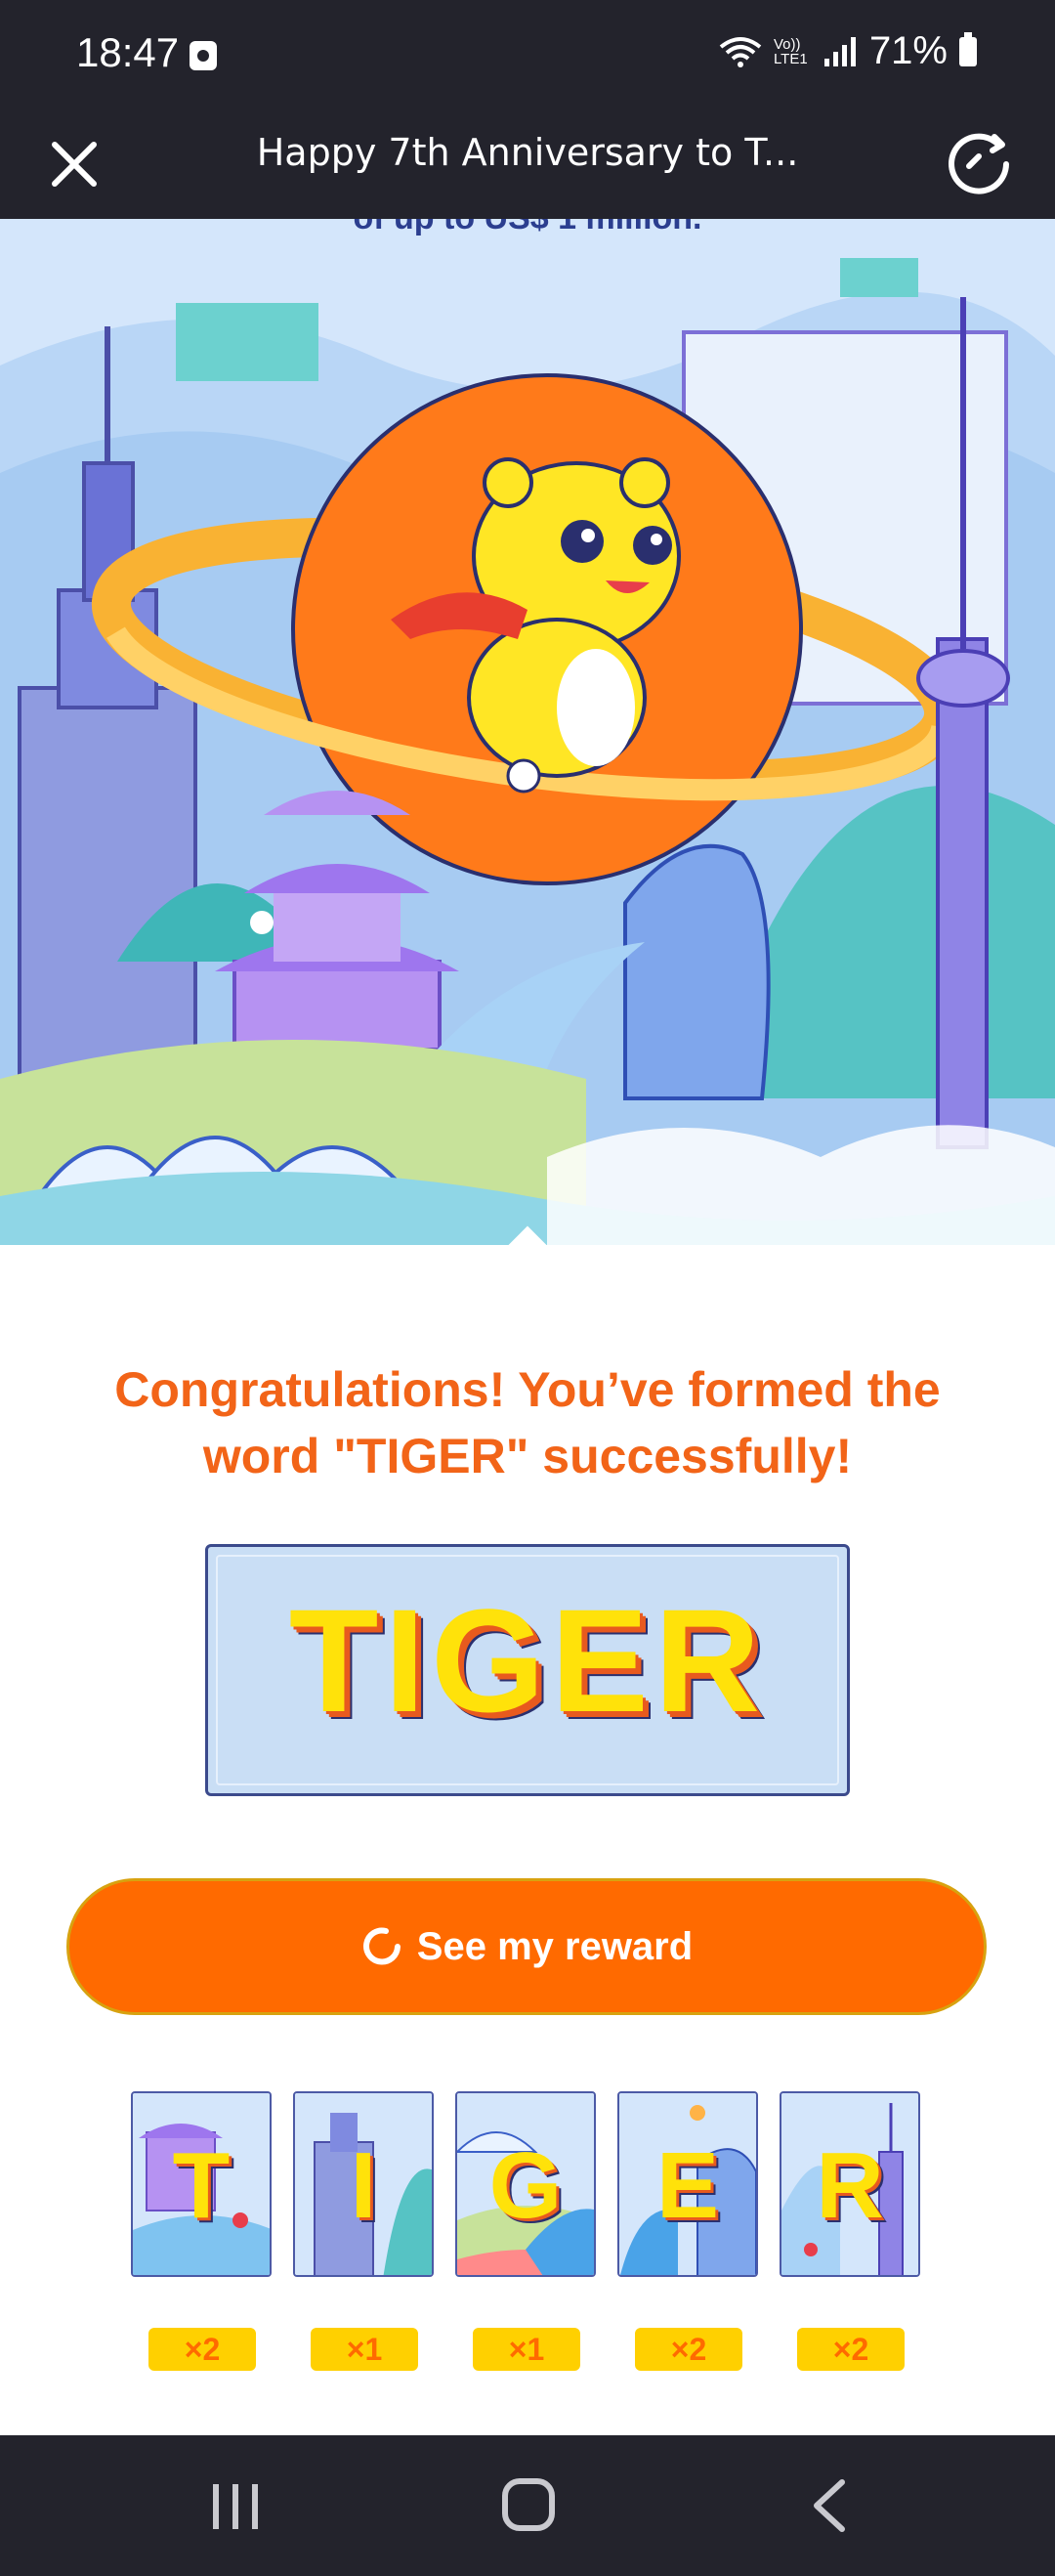  I want to click on card-letter: I, so click(363, 2186).